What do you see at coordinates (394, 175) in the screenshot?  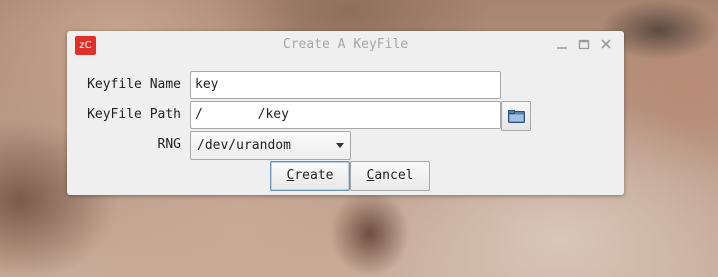 I see `cancel-button-label: ancel` at bounding box center [394, 175].